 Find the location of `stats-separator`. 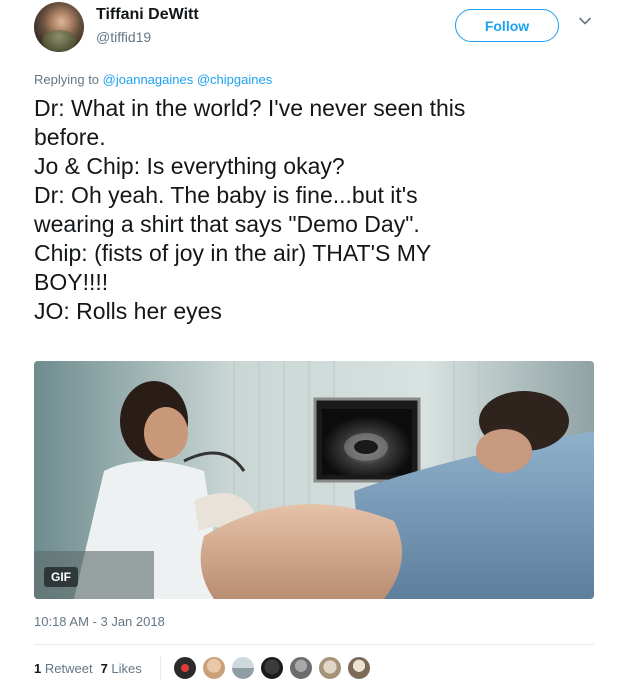

stats-separator is located at coordinates (160, 668).